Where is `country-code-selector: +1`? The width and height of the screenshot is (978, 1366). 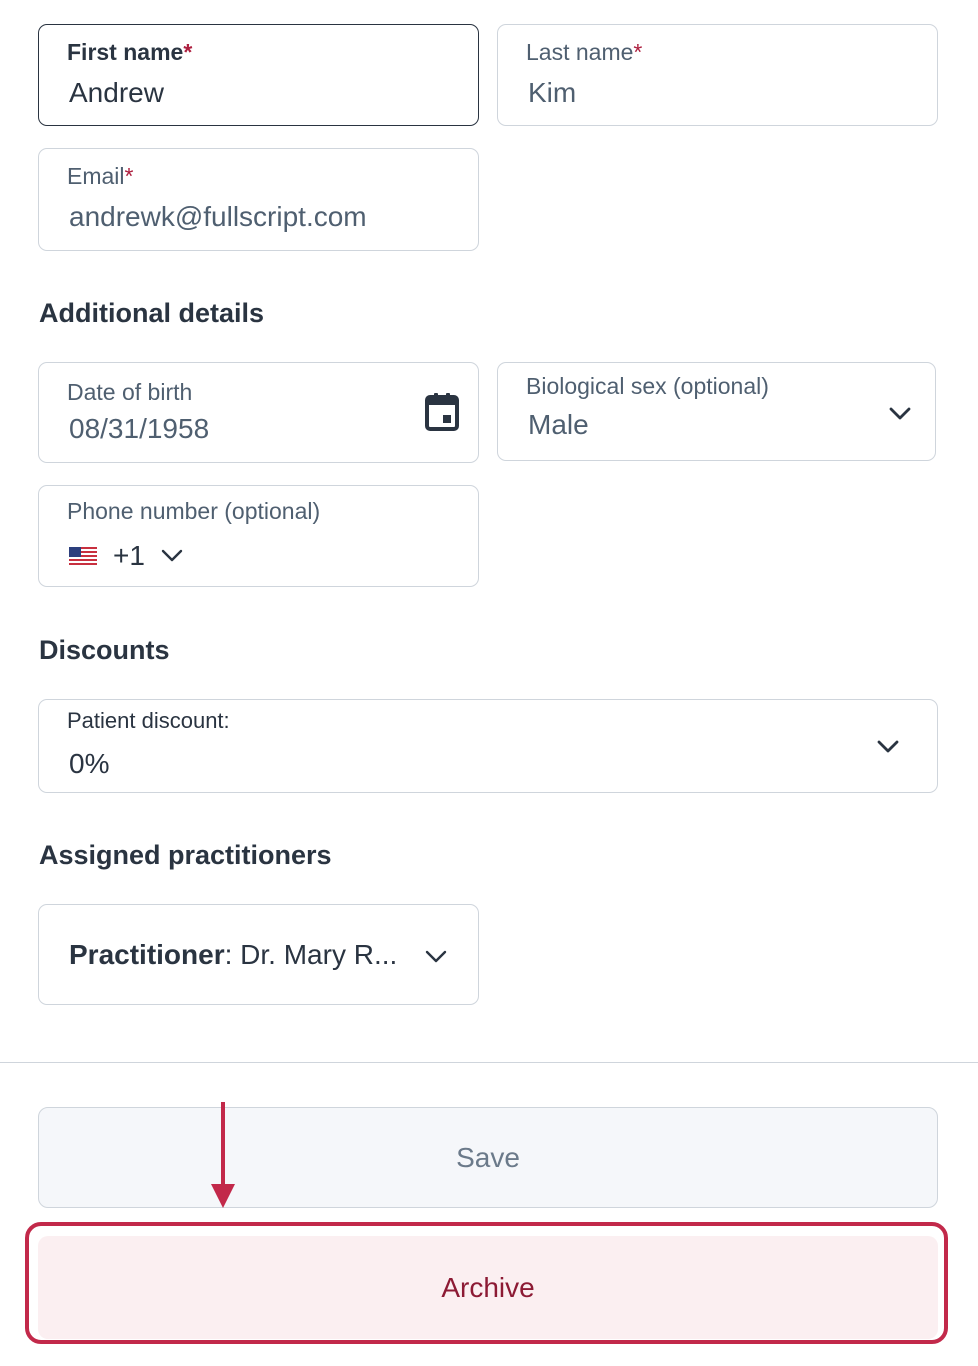
country-code-selector: +1 is located at coordinates (126, 556).